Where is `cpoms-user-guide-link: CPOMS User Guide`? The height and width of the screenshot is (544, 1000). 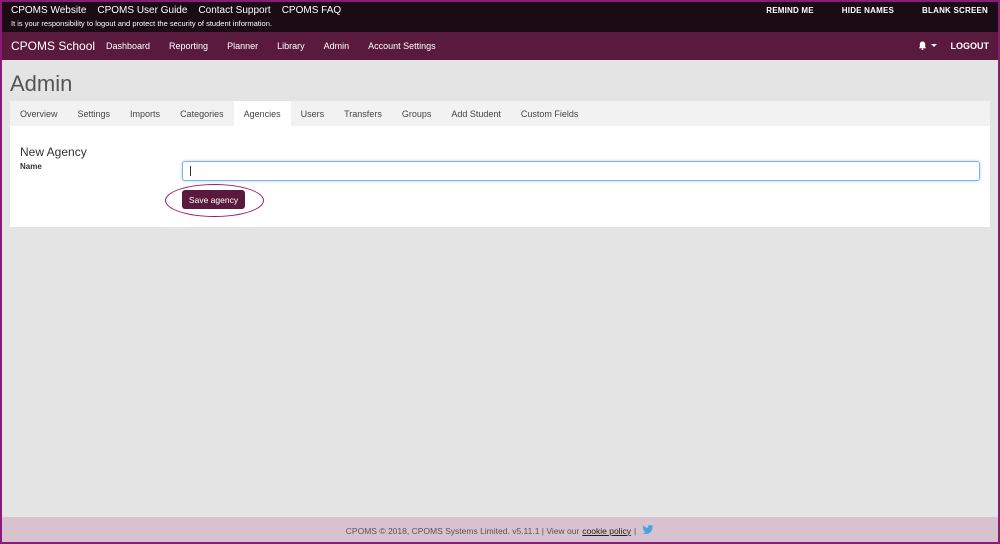
cpoms-user-guide-link: CPOMS User Guide is located at coordinates (142, 10).